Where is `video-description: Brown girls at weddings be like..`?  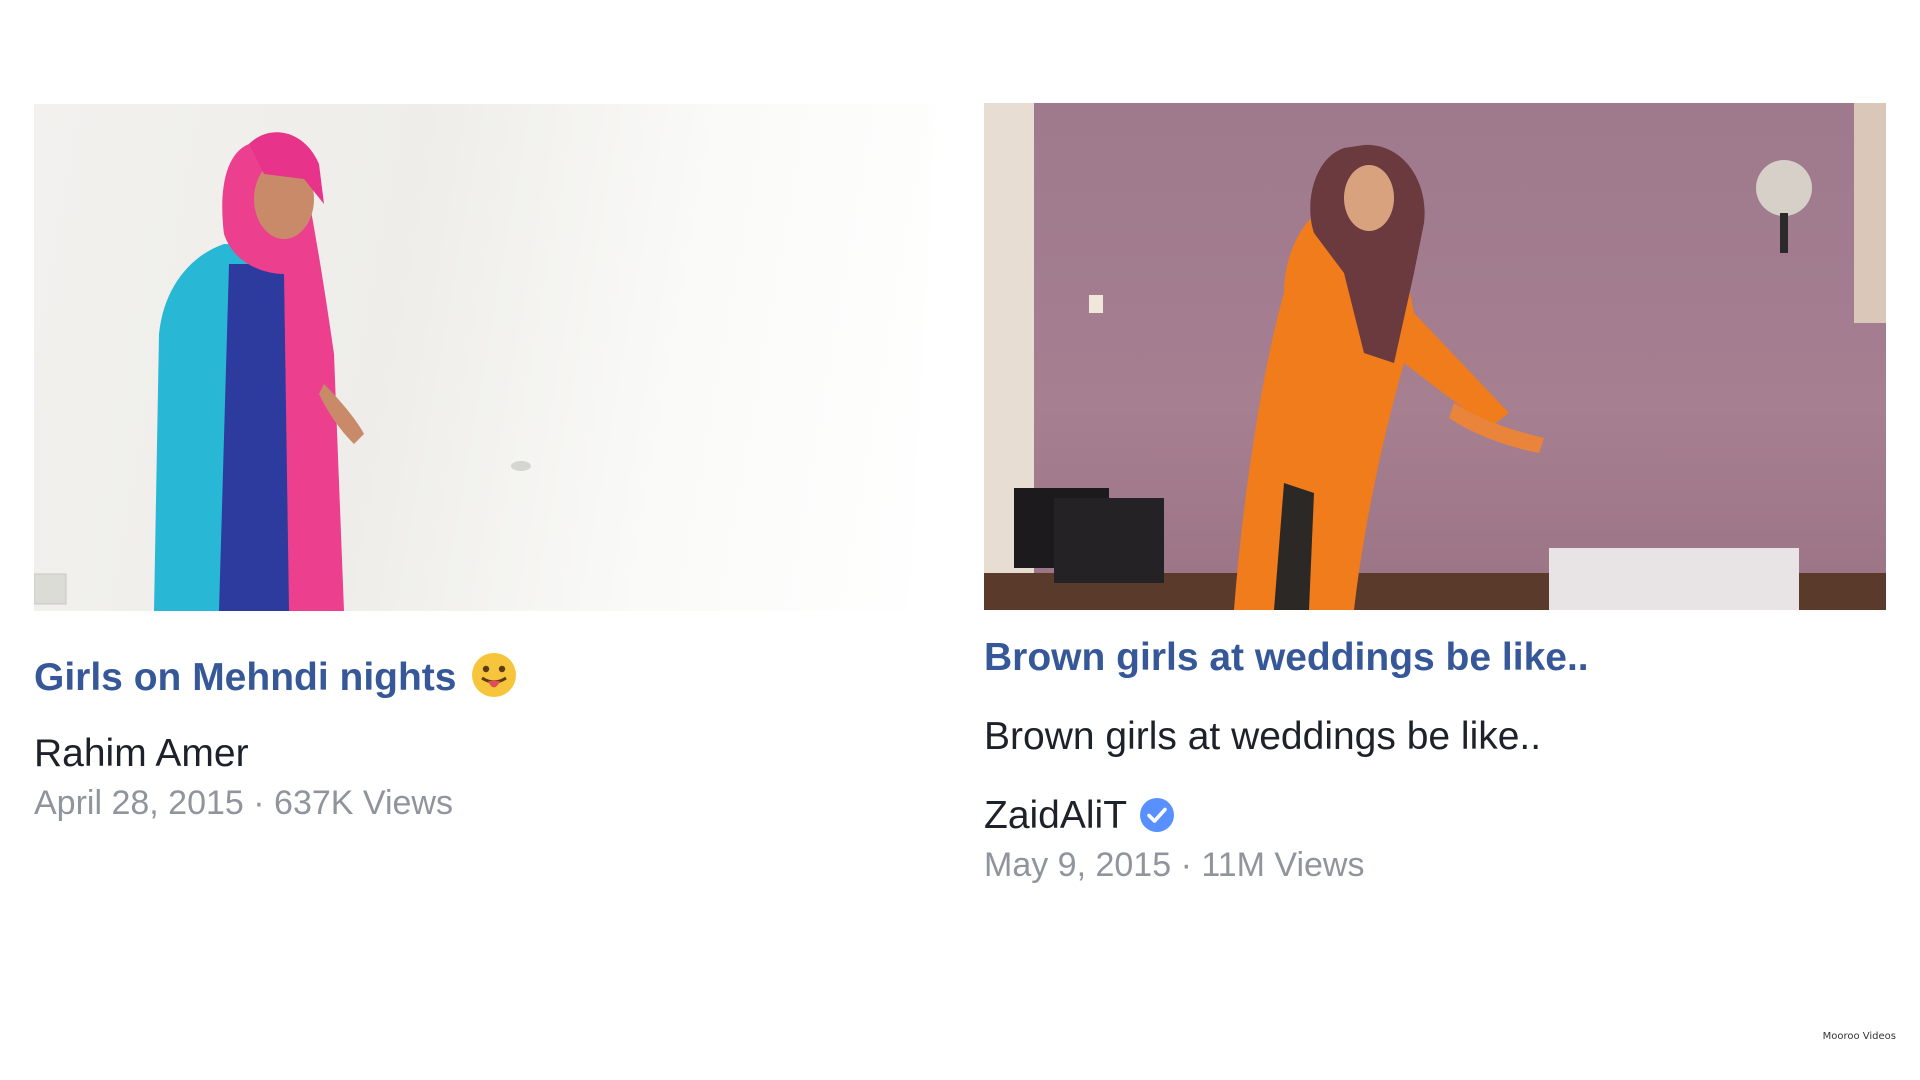
video-description: Brown girls at weddings be like.. is located at coordinates (1263, 736).